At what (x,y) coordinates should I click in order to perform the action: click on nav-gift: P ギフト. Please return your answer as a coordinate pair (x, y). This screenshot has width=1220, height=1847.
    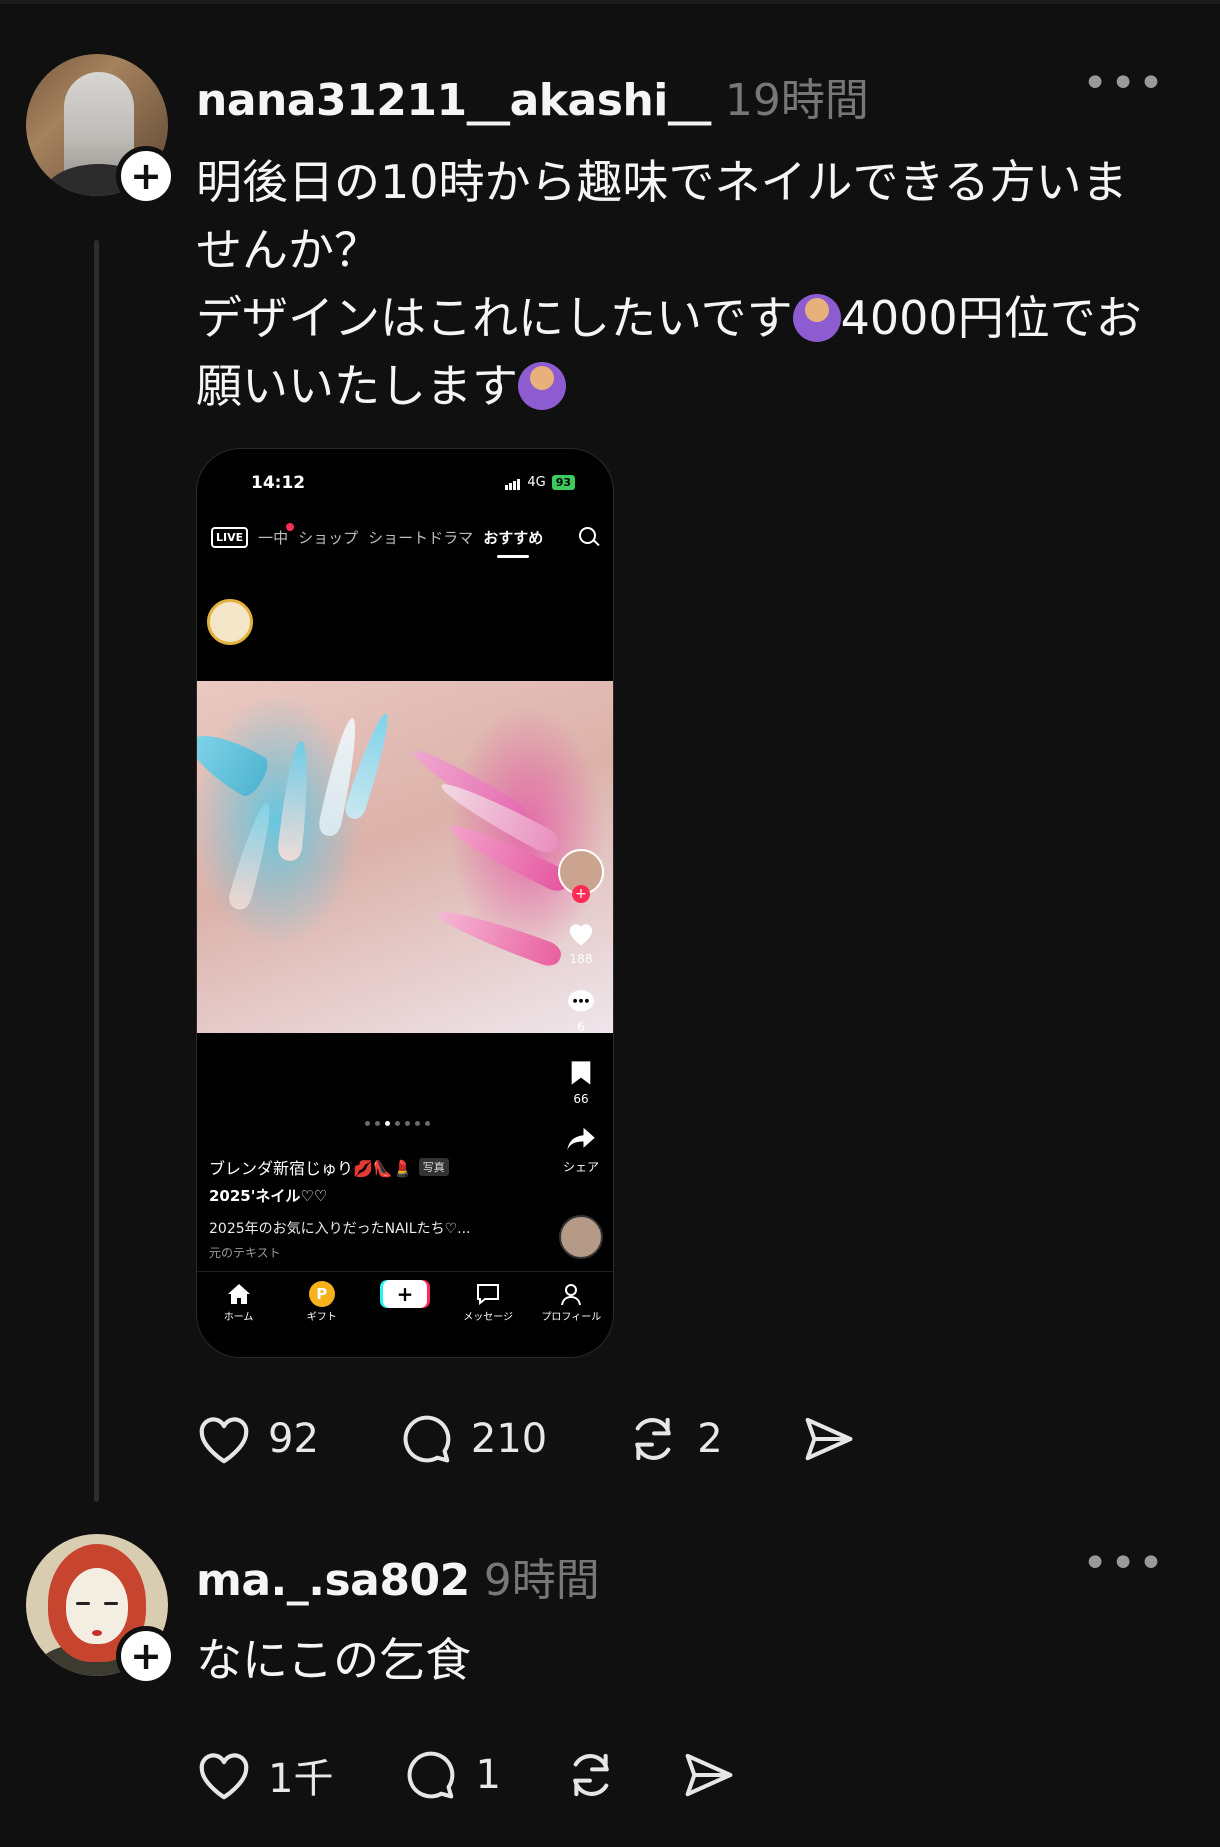
    Looking at the image, I should click on (322, 1318).